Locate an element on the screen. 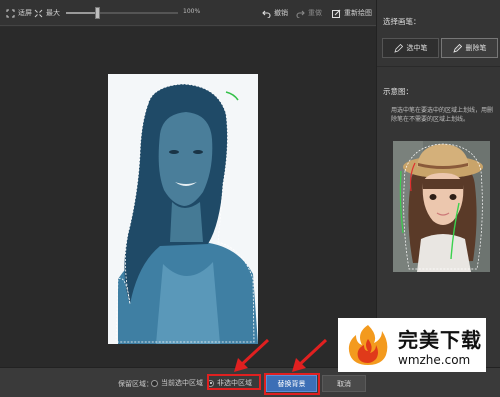 This screenshot has width=500, height=397. redraw-button: 重新绘图 is located at coordinates (352, 13).